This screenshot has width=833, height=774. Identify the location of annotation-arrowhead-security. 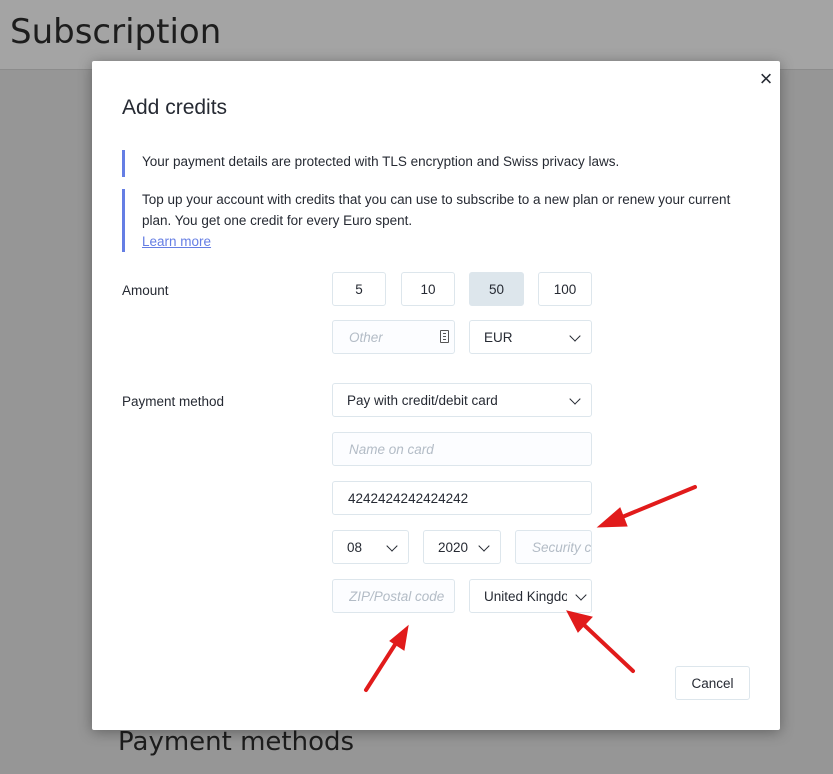
(612, 517).